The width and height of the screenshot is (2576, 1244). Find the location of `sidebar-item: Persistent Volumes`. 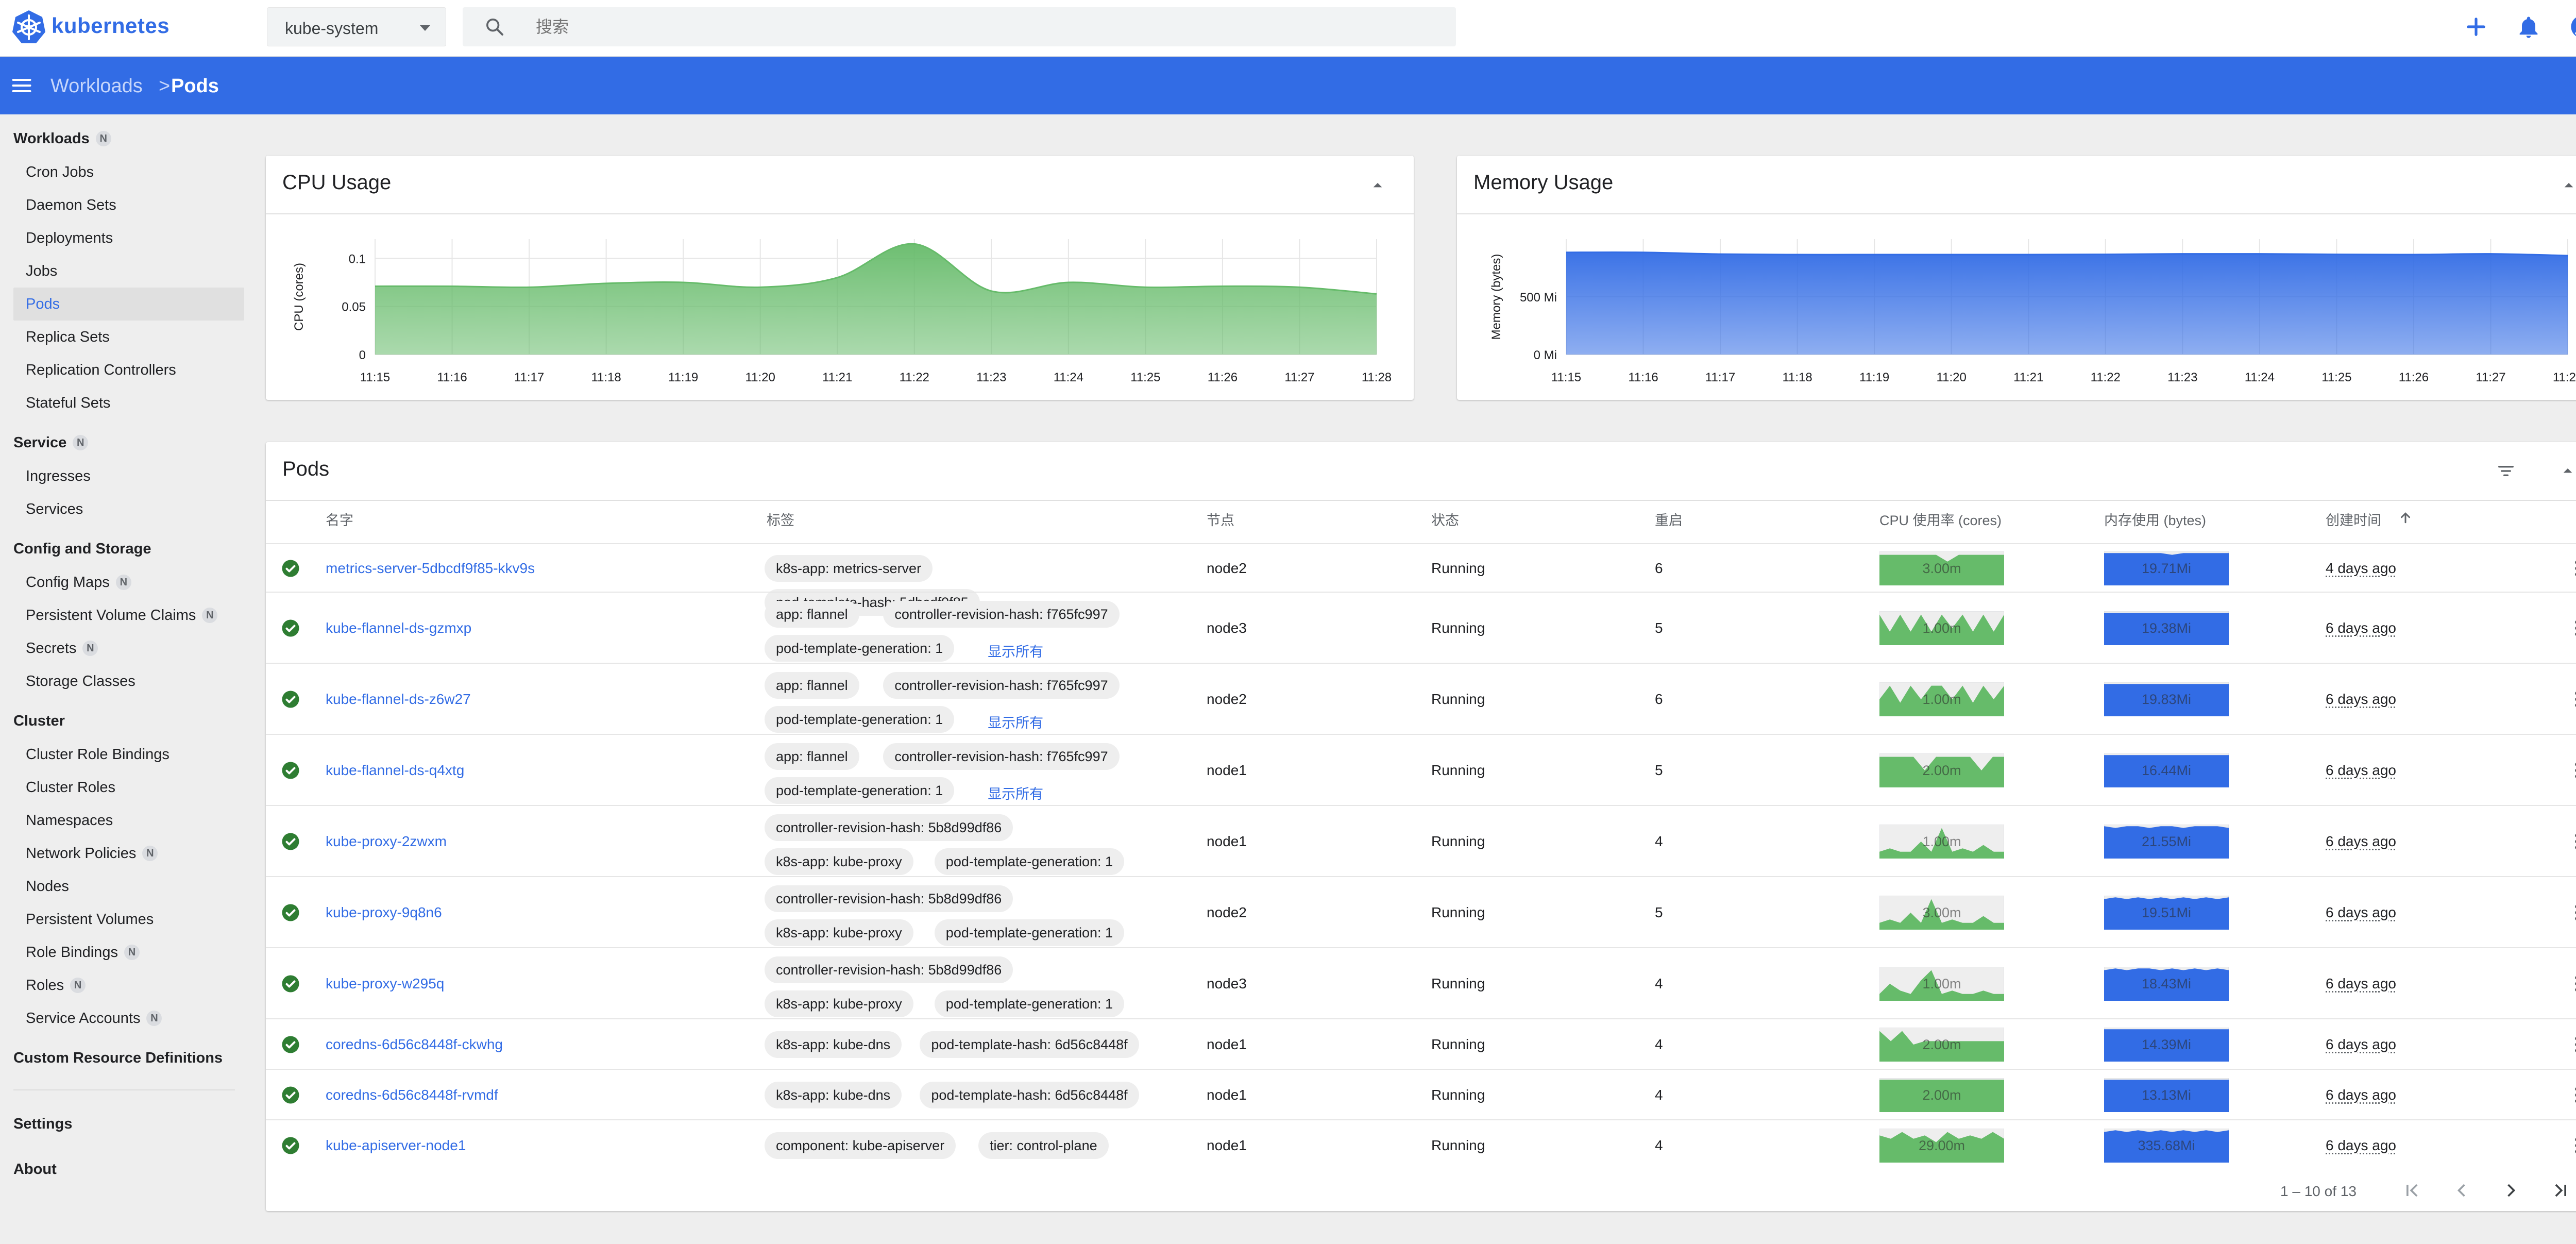

sidebar-item: Persistent Volumes is located at coordinates (90, 920).